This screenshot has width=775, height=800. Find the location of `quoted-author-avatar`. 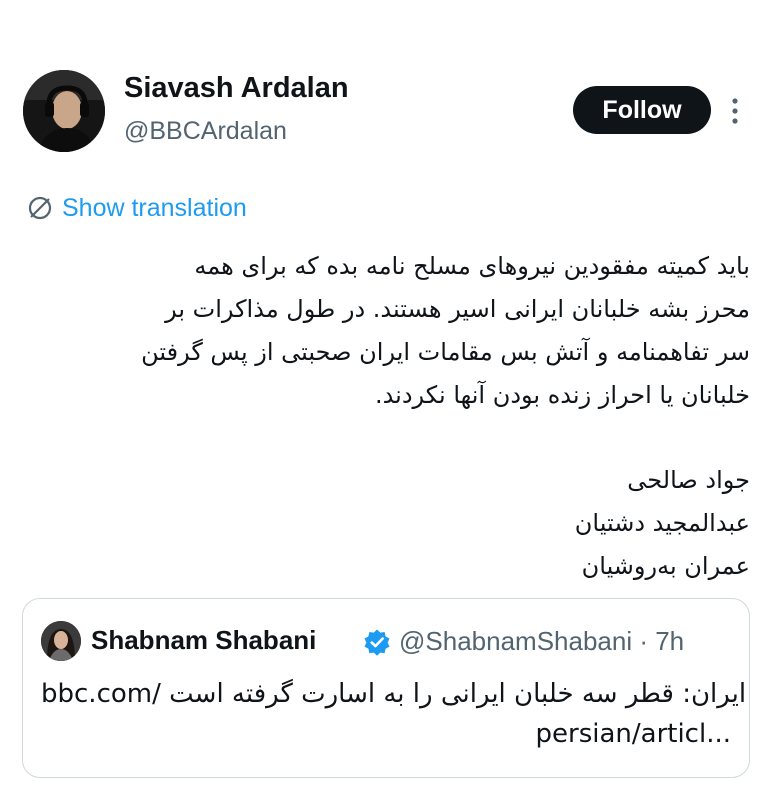

quoted-author-avatar is located at coordinates (61, 641).